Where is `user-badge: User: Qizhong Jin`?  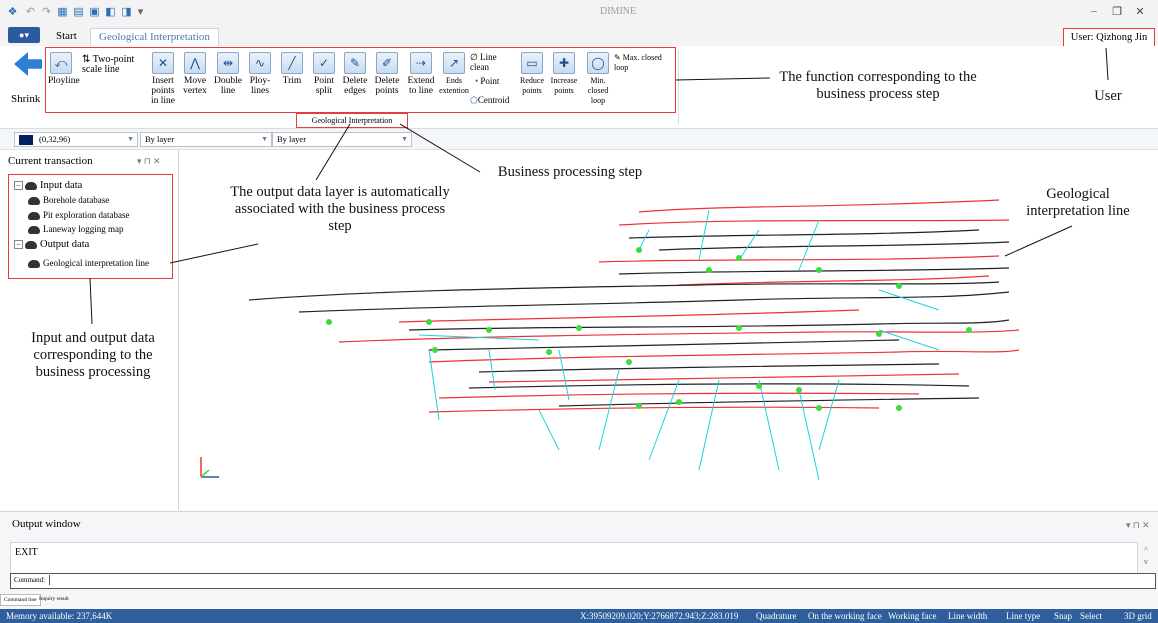 user-badge: User: Qizhong Jin is located at coordinates (1109, 38).